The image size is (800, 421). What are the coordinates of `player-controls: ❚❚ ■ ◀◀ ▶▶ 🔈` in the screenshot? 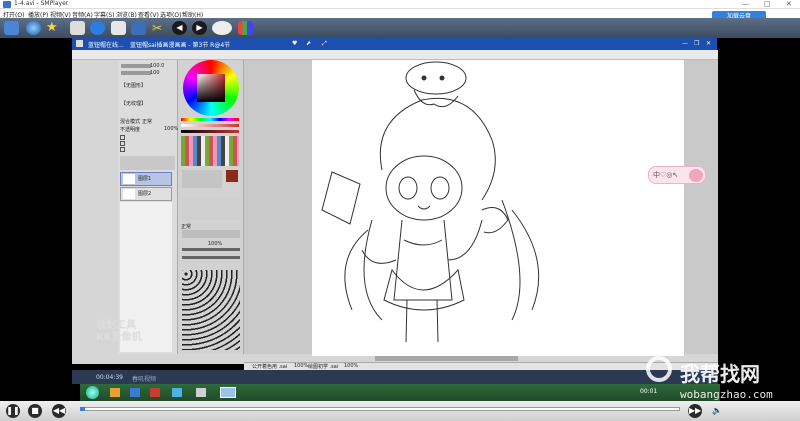 It's located at (400, 411).